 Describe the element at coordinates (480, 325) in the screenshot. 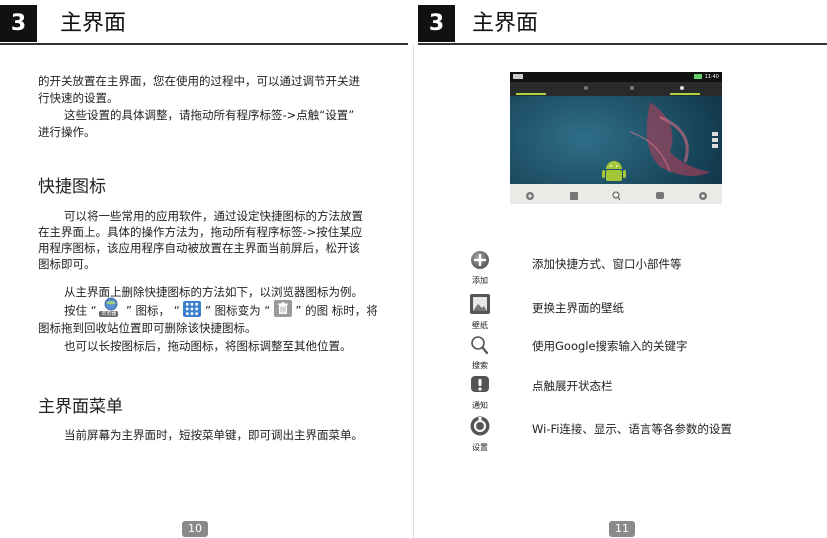

I see `menu-item-wallpaper-label: 壁纸` at that location.